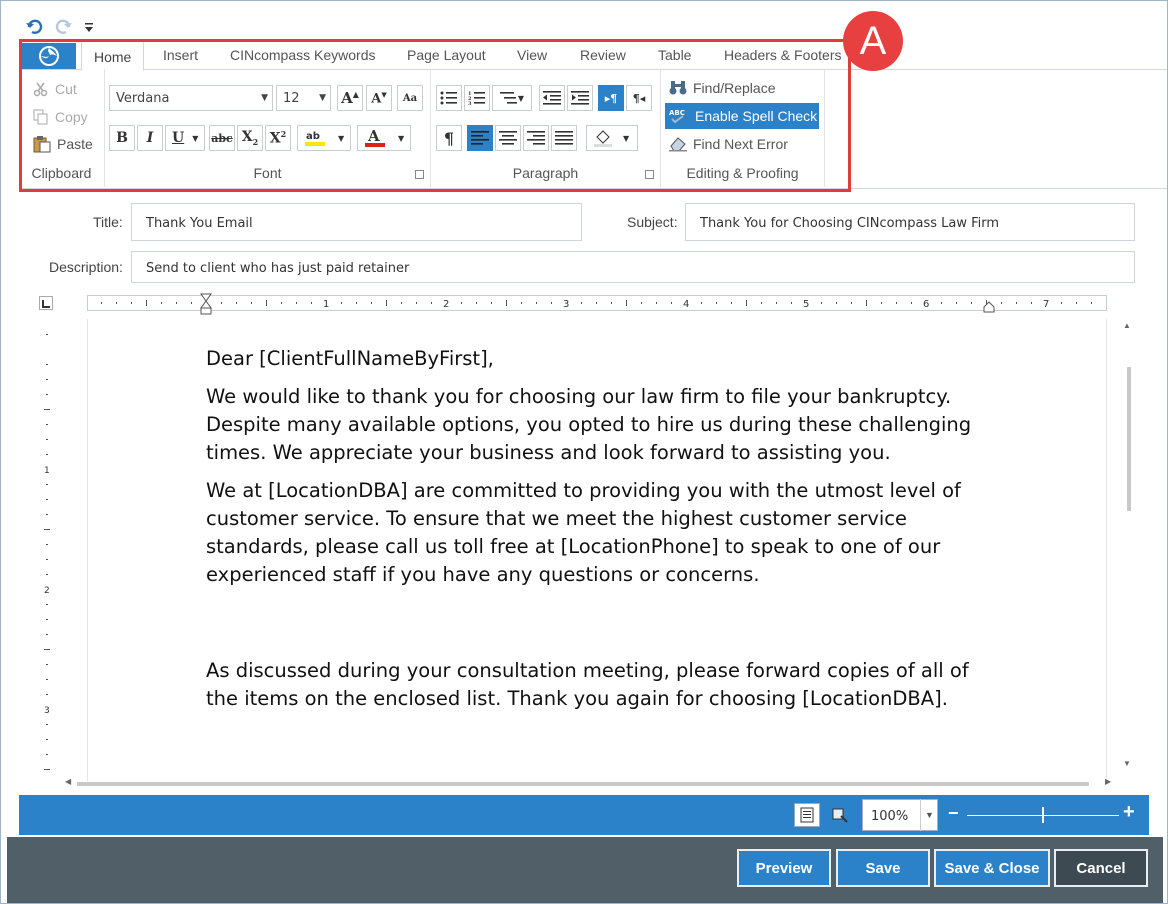 The height and width of the screenshot is (904, 1168). What do you see at coordinates (34, 27) in the screenshot?
I see `undo-icon` at bounding box center [34, 27].